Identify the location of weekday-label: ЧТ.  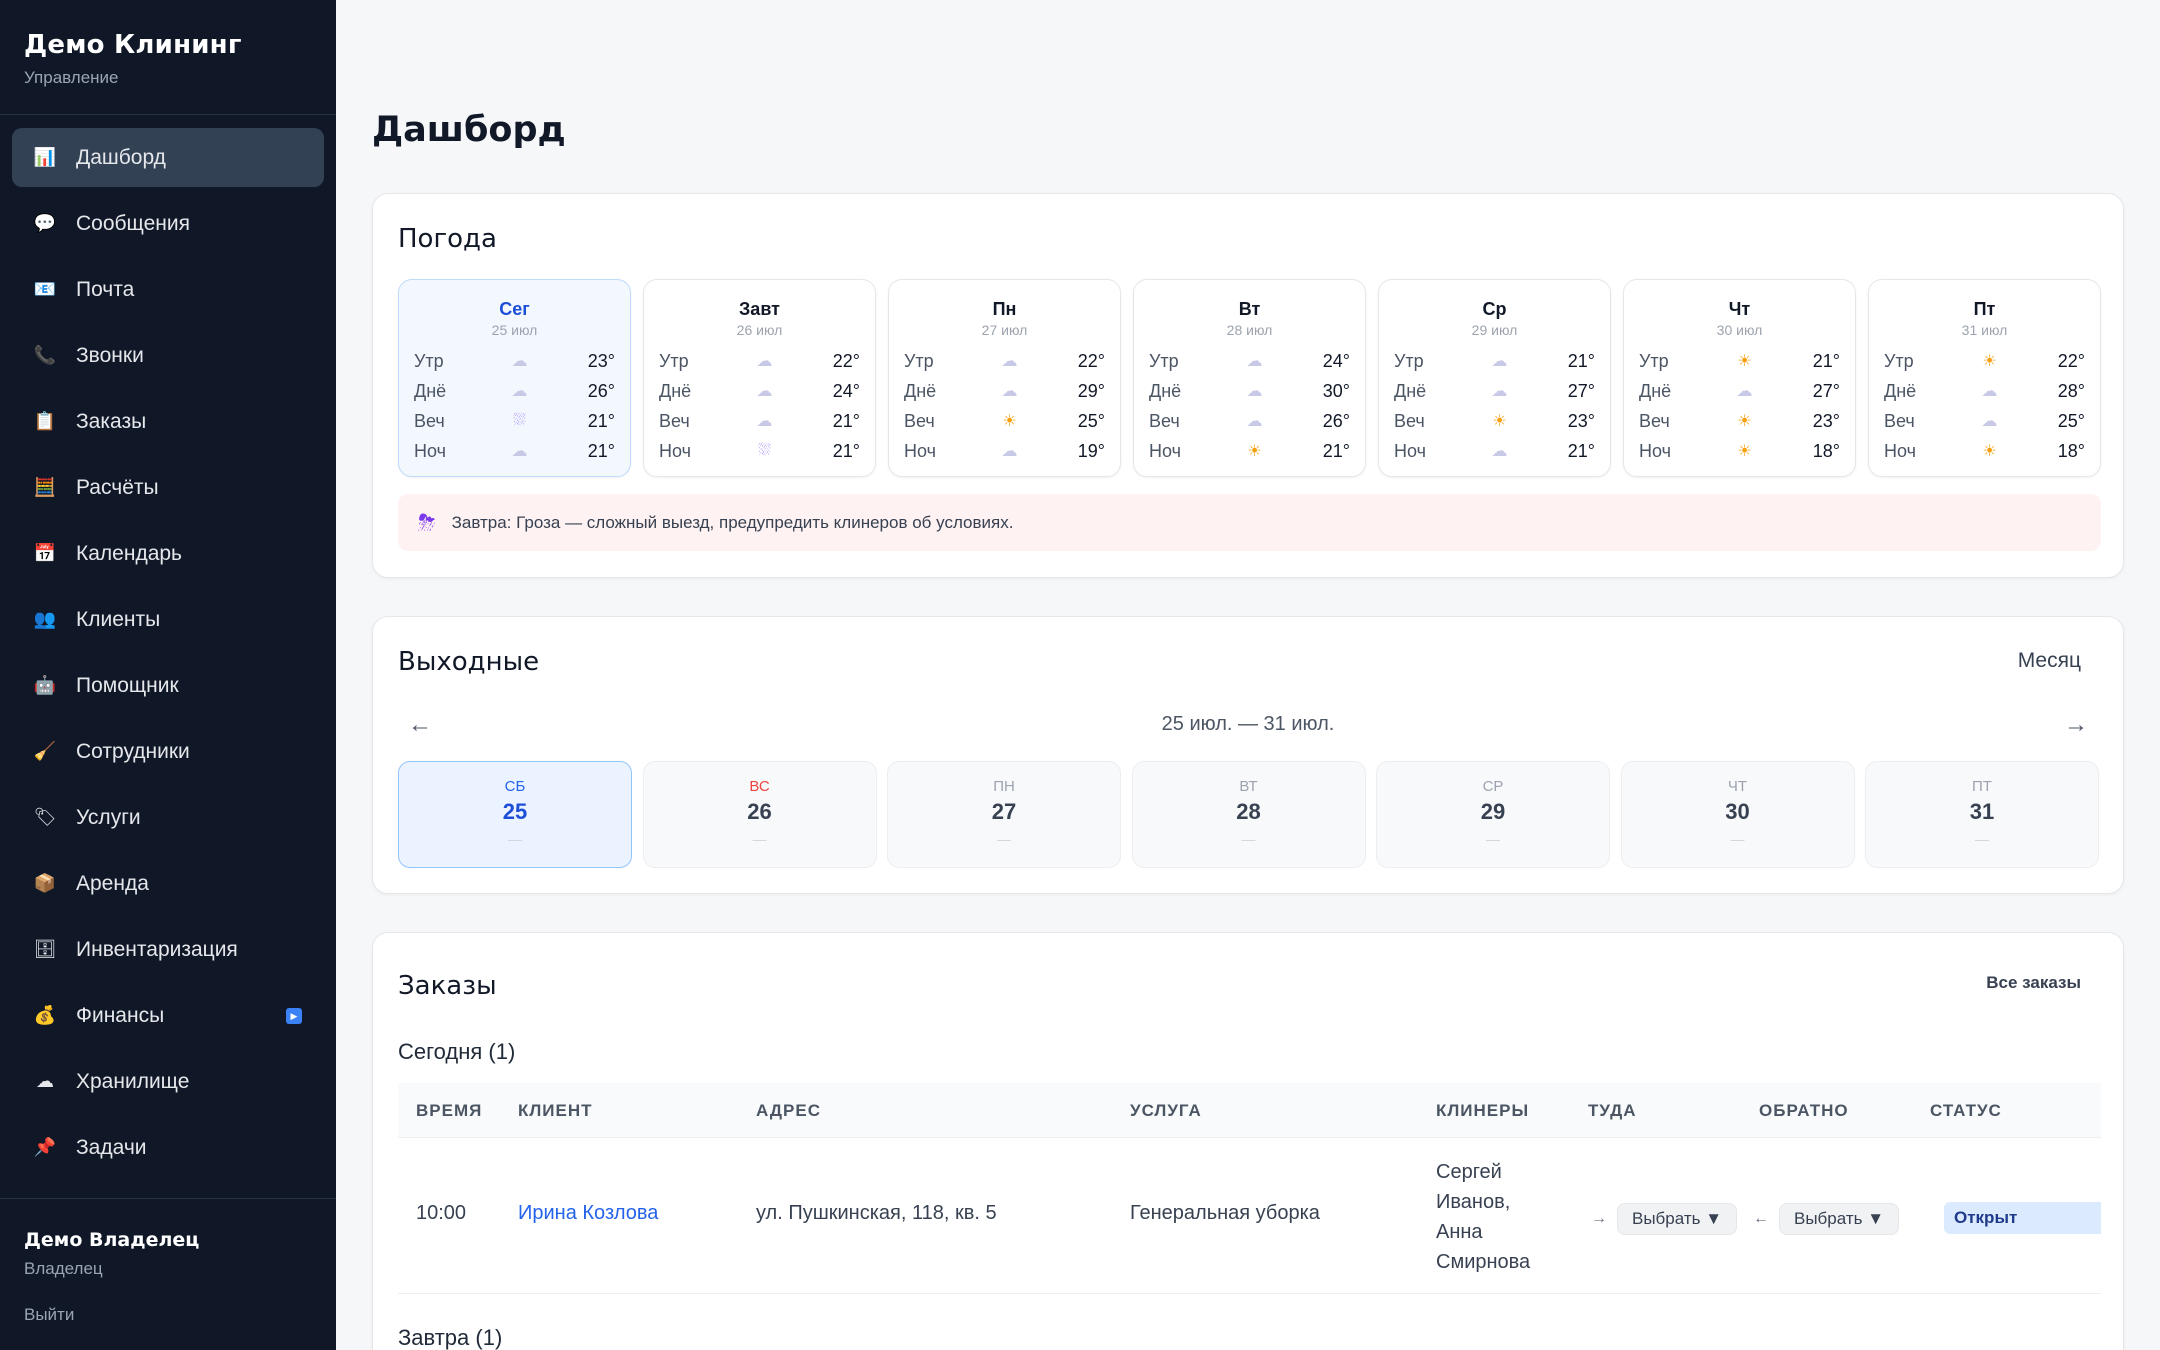
(1737, 786).